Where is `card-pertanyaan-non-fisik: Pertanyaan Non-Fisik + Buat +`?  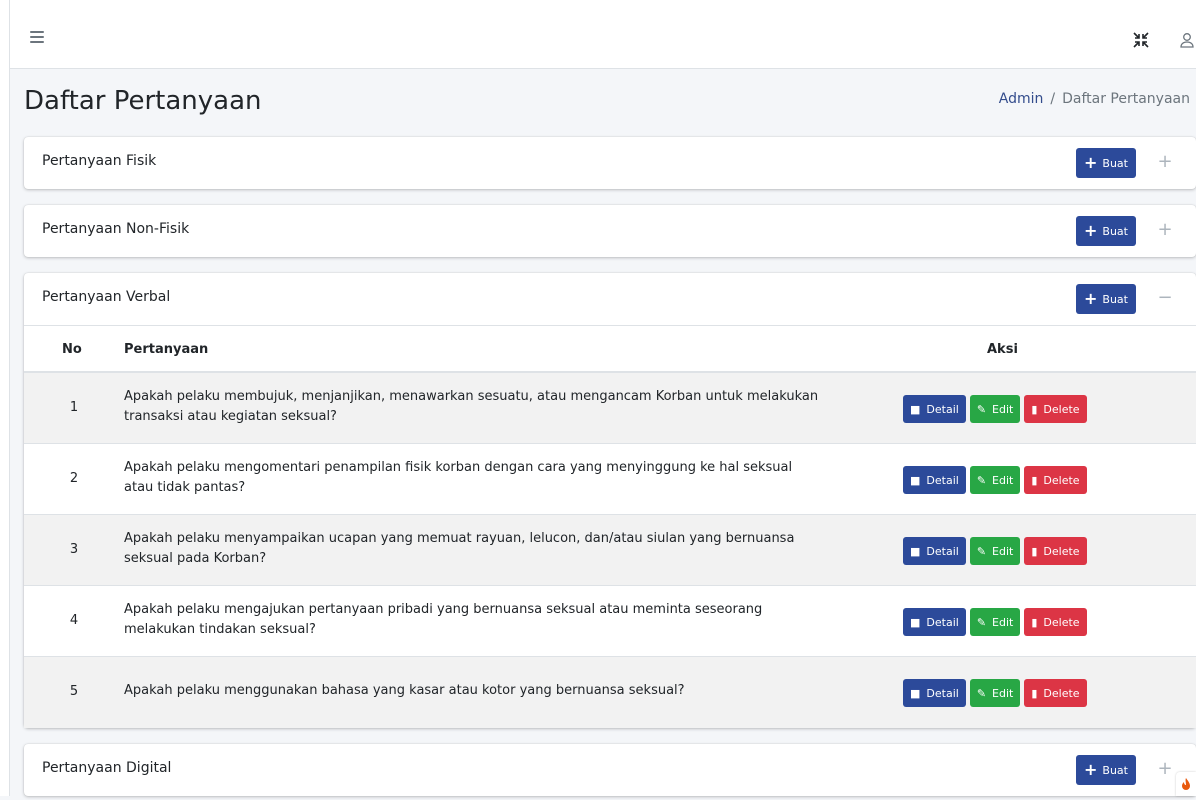
card-pertanyaan-non-fisik: Pertanyaan Non-Fisik + Buat + is located at coordinates (610, 231).